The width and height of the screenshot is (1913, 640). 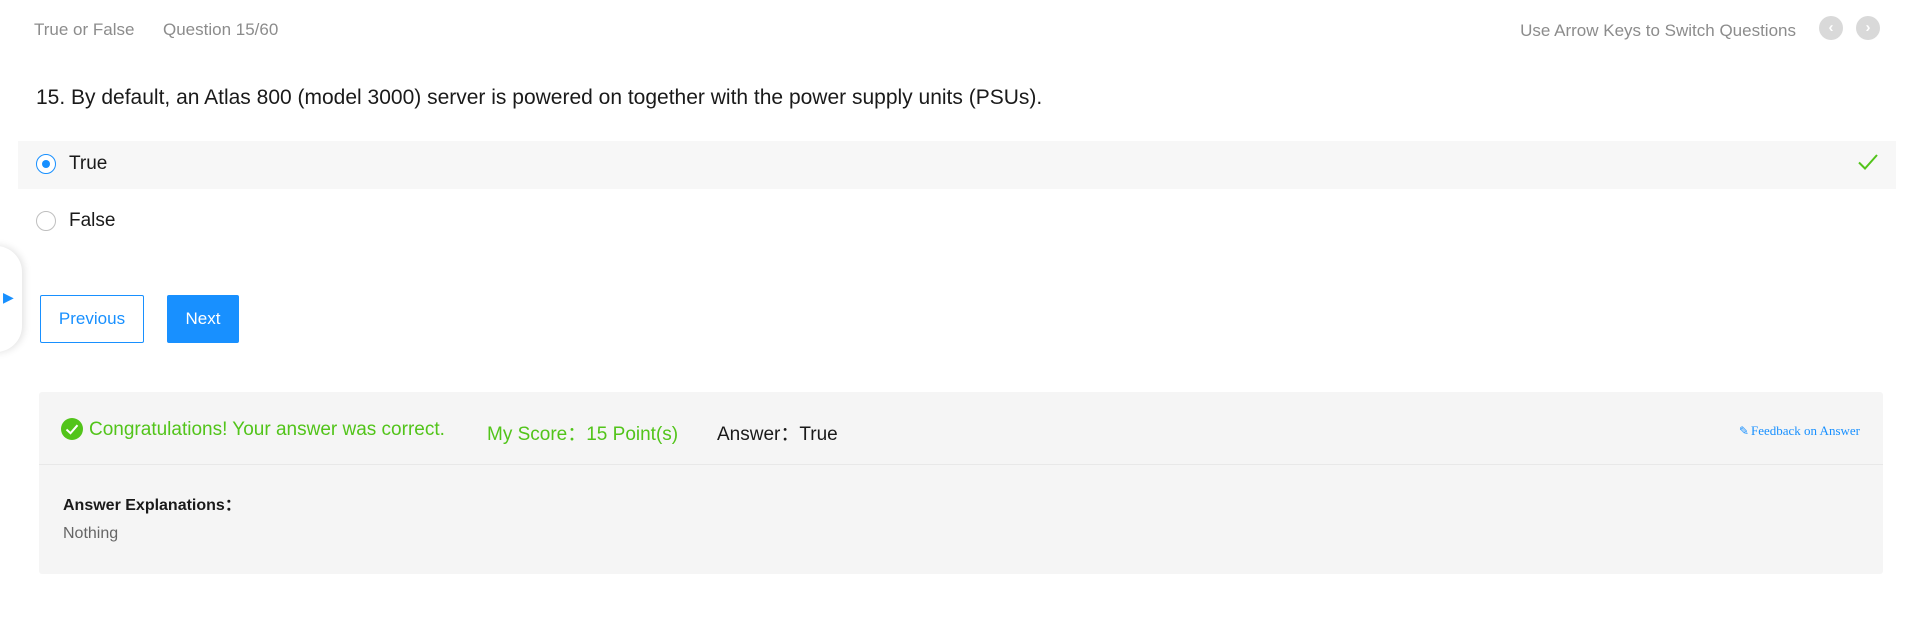 What do you see at coordinates (221, 29) in the screenshot?
I see `question-counter: Question 15/60` at bounding box center [221, 29].